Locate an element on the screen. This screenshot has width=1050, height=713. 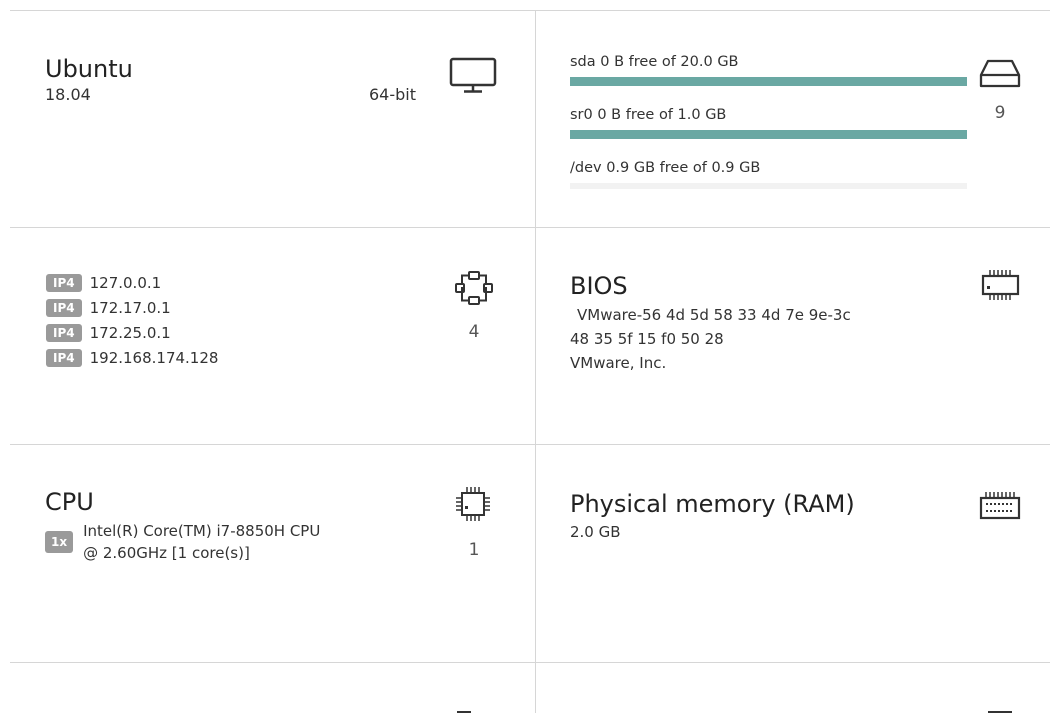
disk-label: sr0 0 B free of 1.0 GB is located at coordinates (648, 115).